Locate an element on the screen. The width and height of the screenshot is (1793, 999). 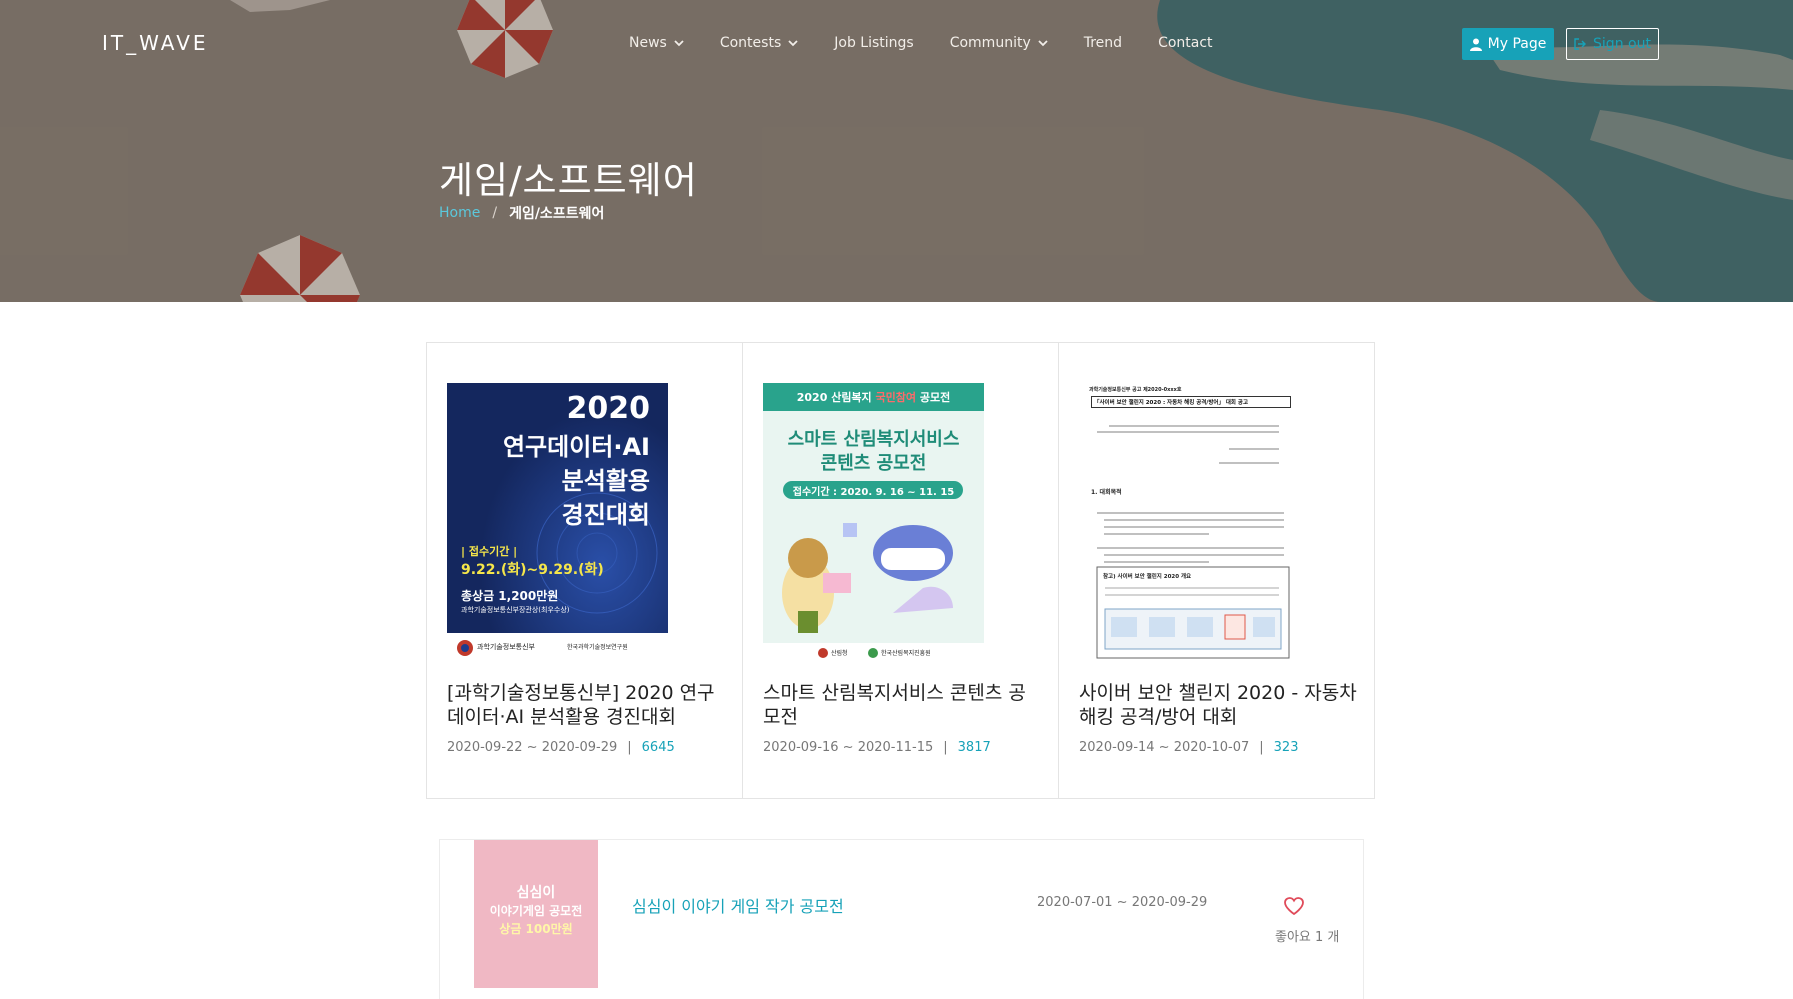
nav-job-listings-label: Job Listings is located at coordinates (874, 43).